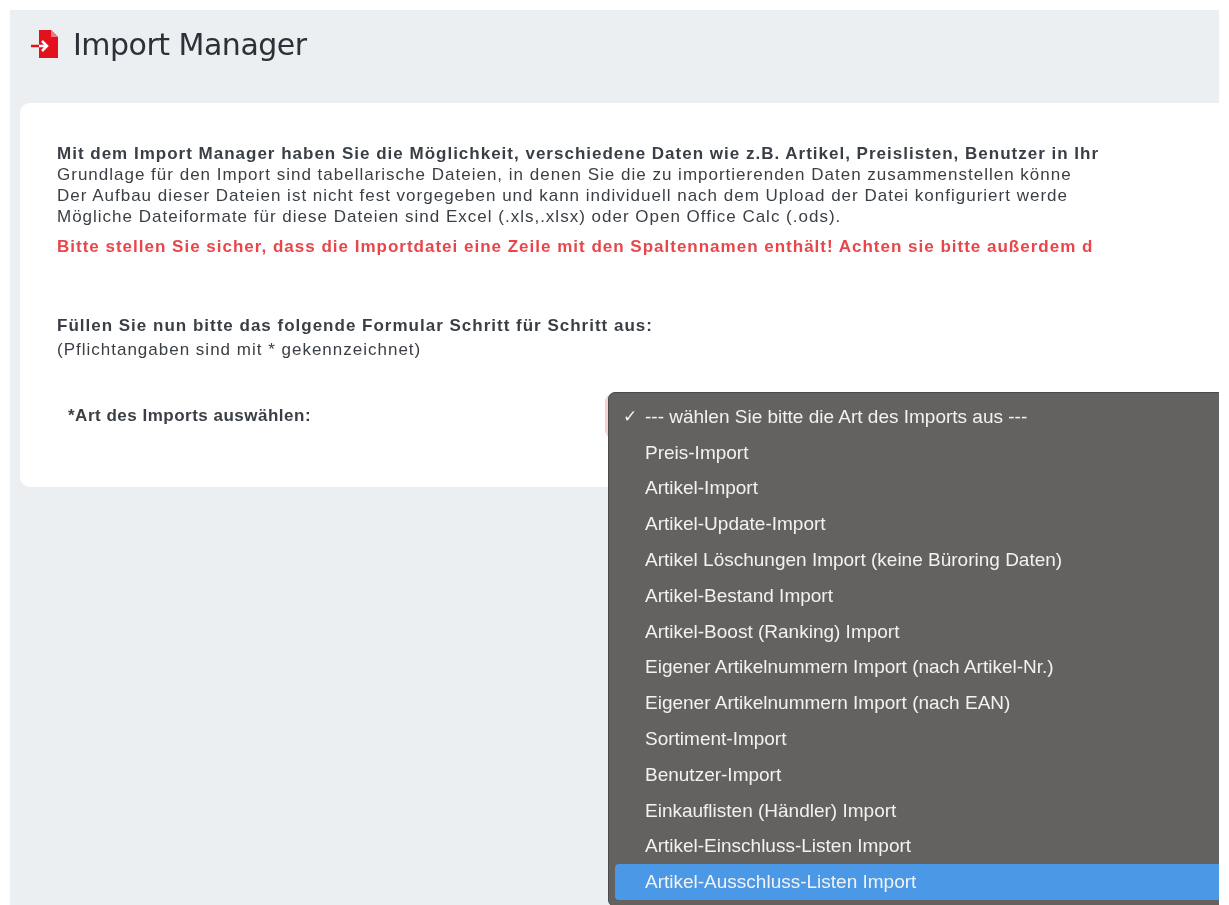 The image size is (1229, 905). I want to click on intro-text: Der Aufbau dieser Dateien ist nicht fest vorgegeben und kann individuell nach dem Upload der Datei konfiguriert werde, so click(563, 195).